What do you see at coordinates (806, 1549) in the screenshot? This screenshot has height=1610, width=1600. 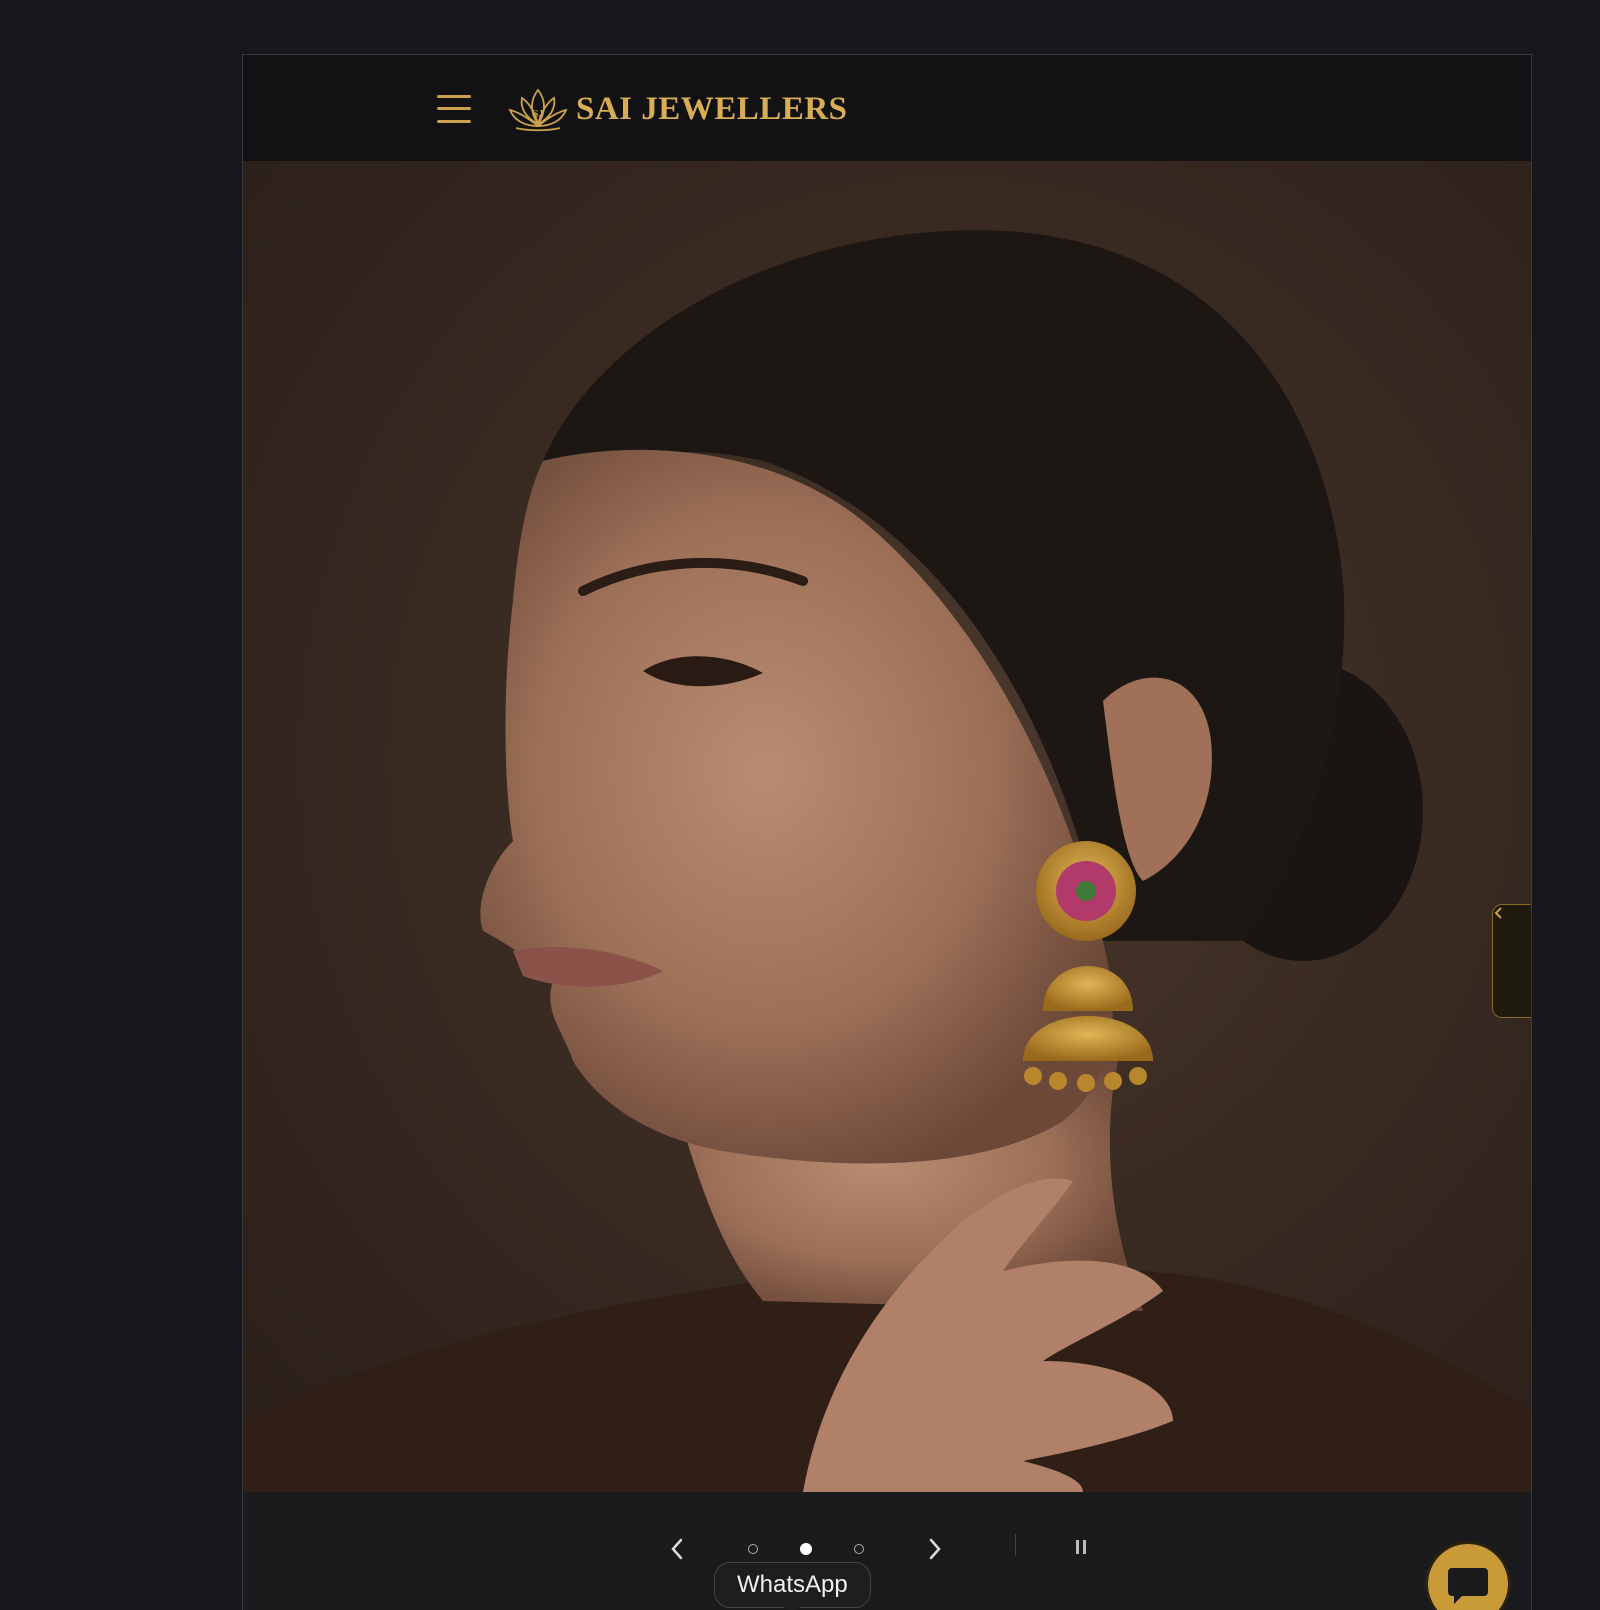 I see `carousel-dot-active` at bounding box center [806, 1549].